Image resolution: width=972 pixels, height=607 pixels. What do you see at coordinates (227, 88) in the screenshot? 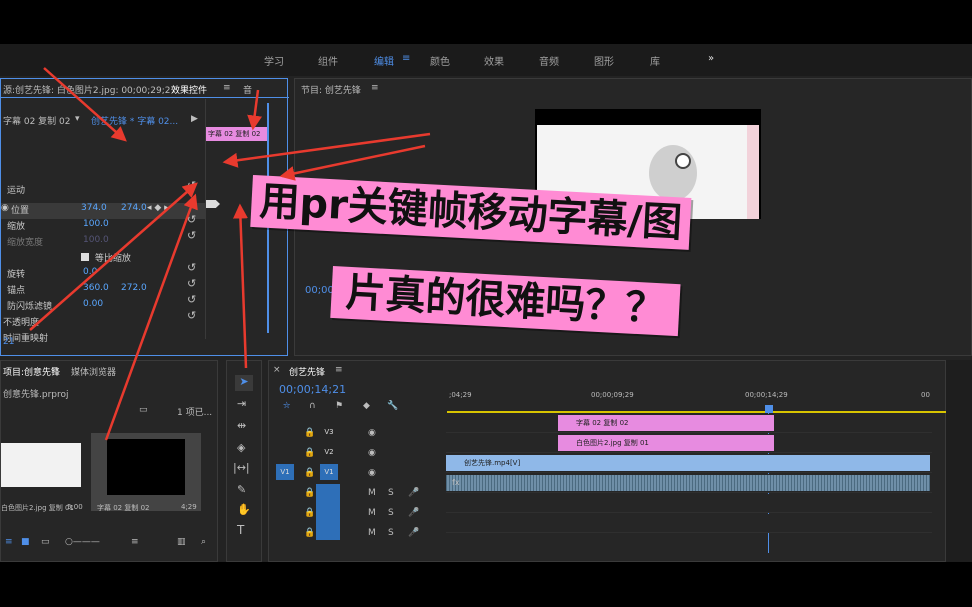
I see `effect-menu-icon: ≡` at bounding box center [227, 88].